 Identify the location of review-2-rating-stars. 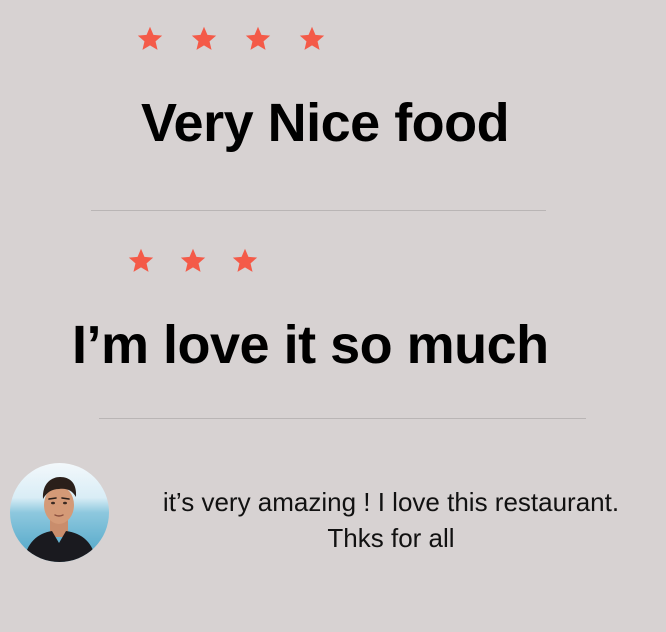
(193, 261).